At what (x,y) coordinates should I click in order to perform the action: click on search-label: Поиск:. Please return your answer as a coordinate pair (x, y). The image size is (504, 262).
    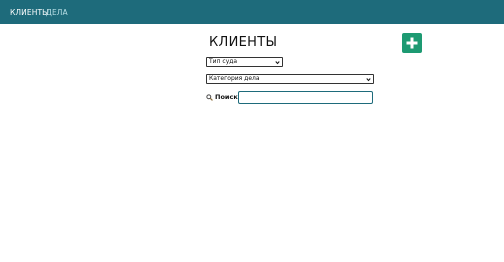
    Looking at the image, I should click on (228, 97).